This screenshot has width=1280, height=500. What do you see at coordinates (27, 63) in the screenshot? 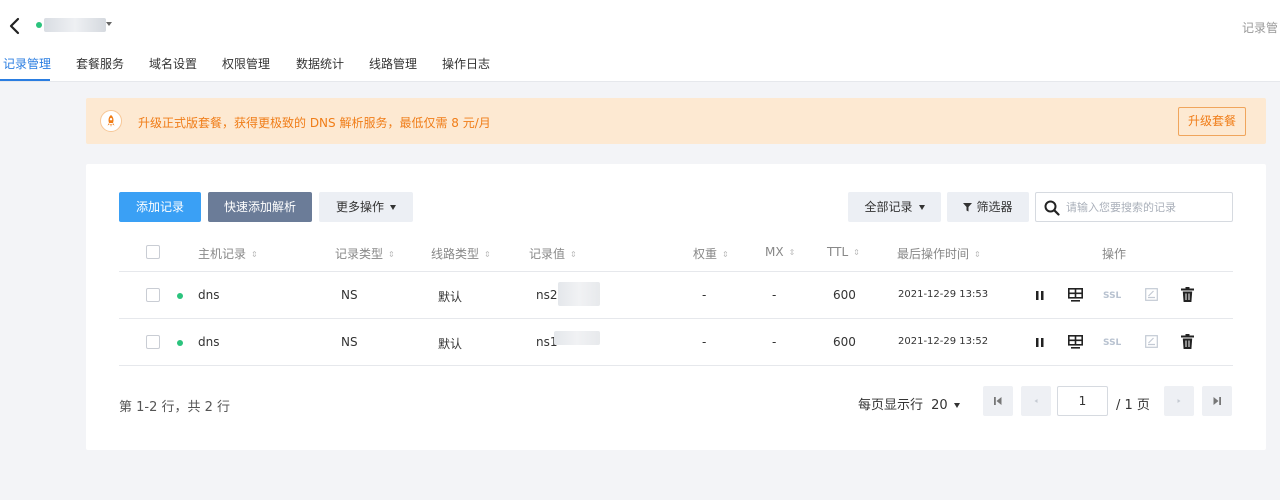
I see `tab-records: 记录管理` at bounding box center [27, 63].